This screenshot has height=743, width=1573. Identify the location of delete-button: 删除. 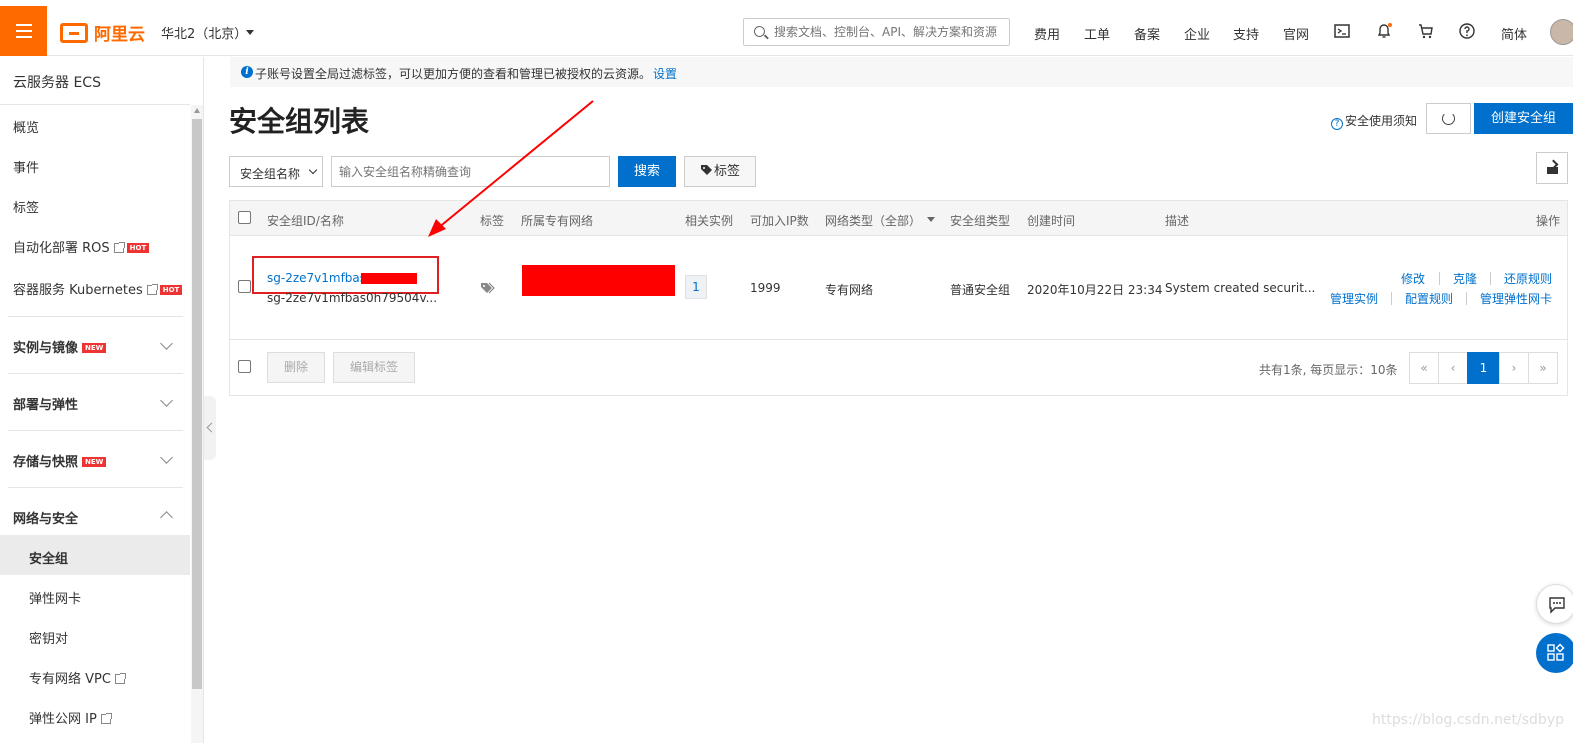
(296, 367).